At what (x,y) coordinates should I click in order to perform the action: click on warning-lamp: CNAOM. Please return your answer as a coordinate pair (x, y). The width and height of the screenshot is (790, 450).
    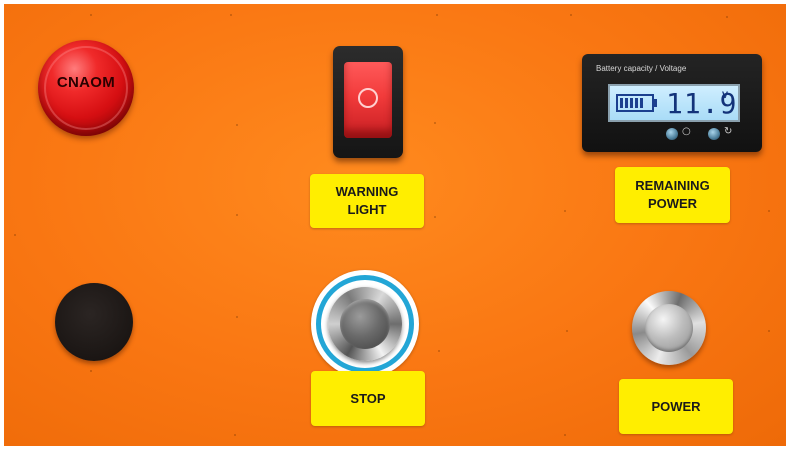
    Looking at the image, I should click on (86, 88).